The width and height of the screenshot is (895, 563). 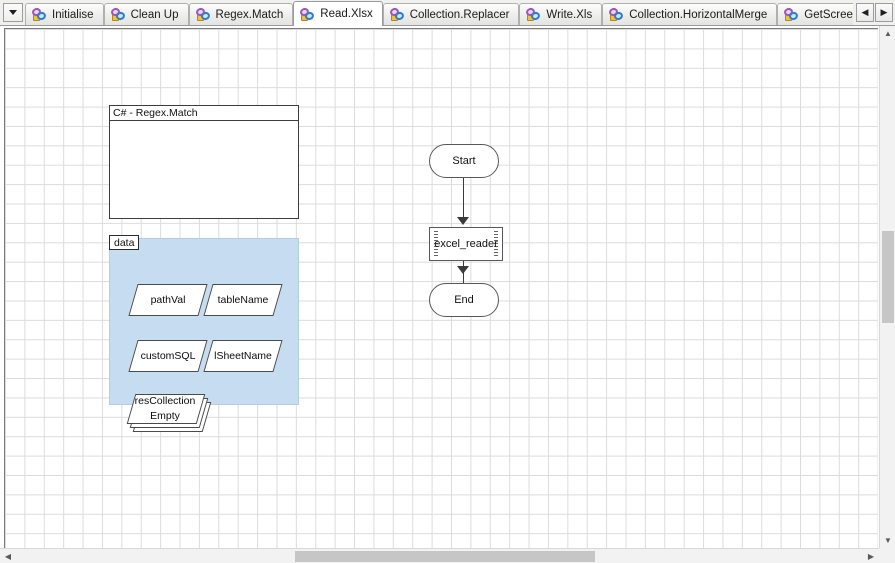 What do you see at coordinates (166, 409) in the screenshot?
I see `collection-layer-front` at bounding box center [166, 409].